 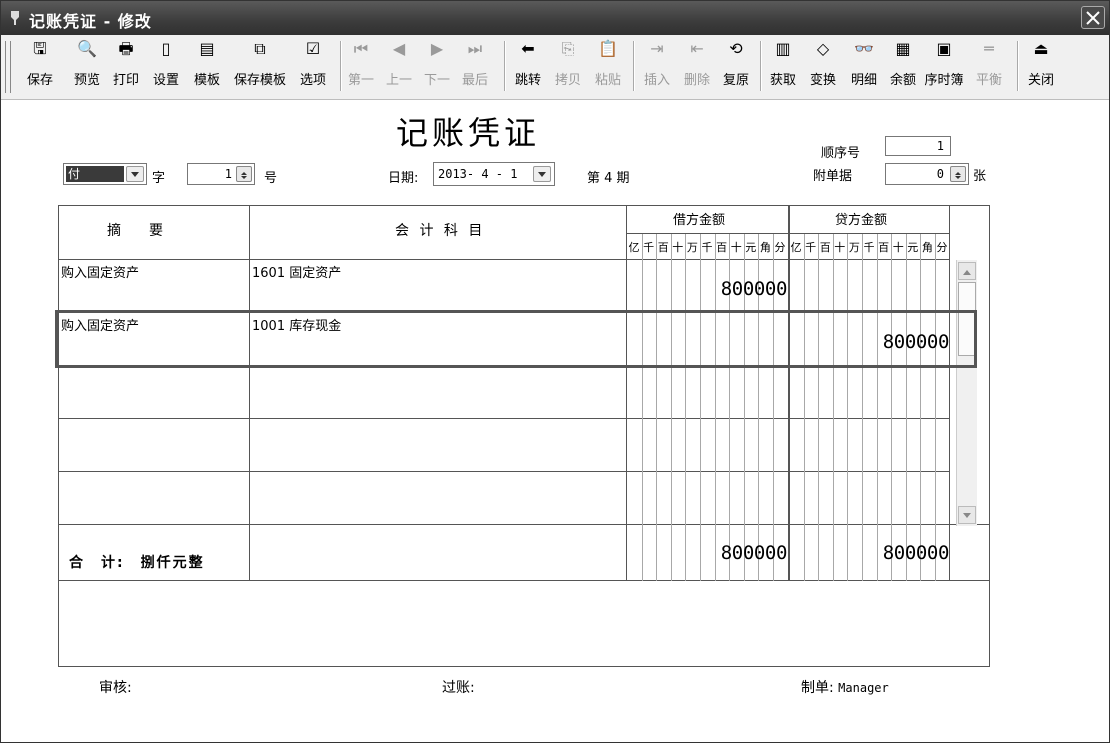 What do you see at coordinates (864, 48) in the screenshot?
I see `detail-icon: 👓` at bounding box center [864, 48].